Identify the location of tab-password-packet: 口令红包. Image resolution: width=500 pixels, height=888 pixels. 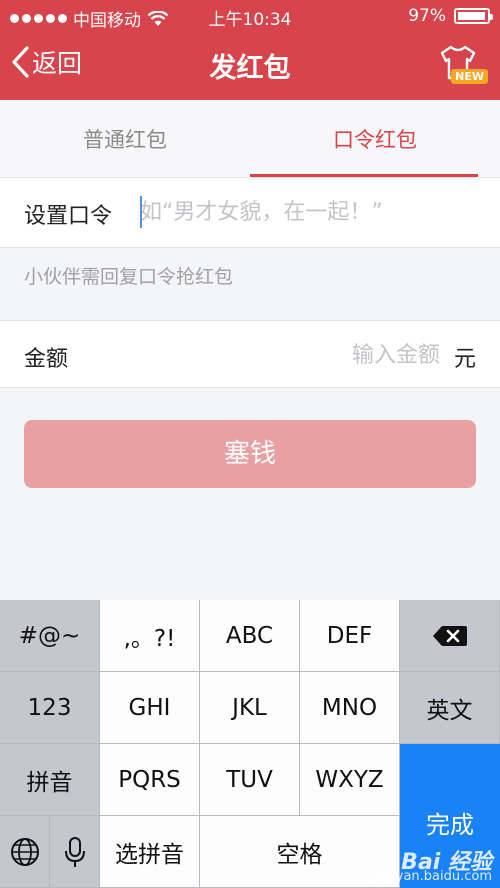
(375, 138).